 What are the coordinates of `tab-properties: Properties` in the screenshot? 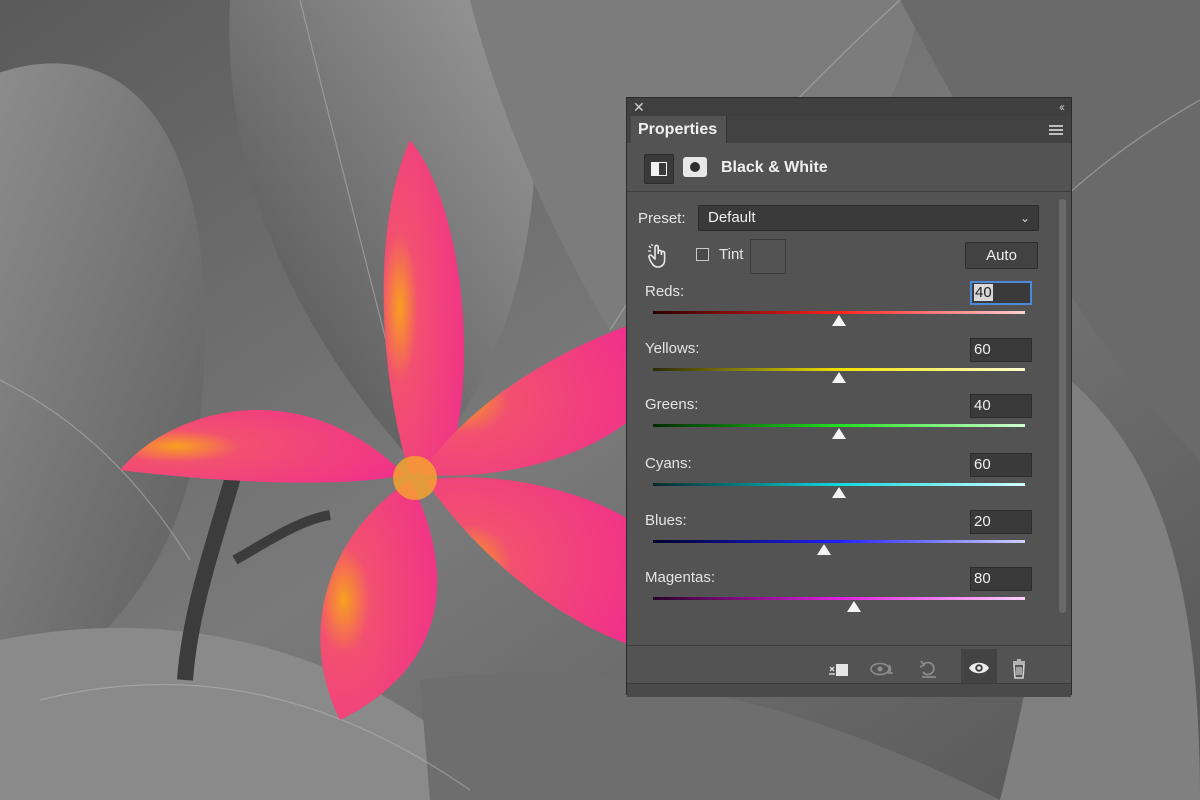 It's located at (679, 129).